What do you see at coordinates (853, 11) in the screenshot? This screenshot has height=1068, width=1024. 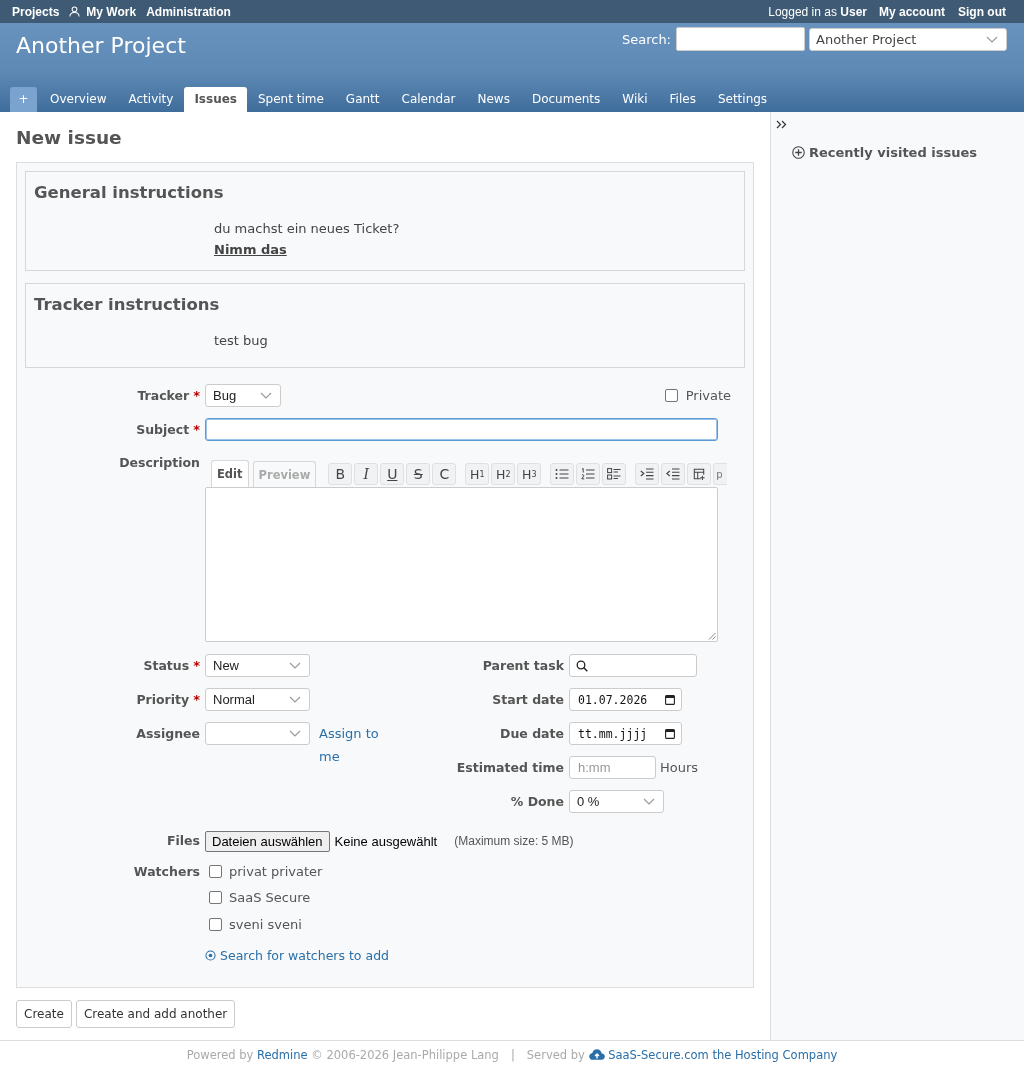 I see `user-link: User` at bounding box center [853, 11].